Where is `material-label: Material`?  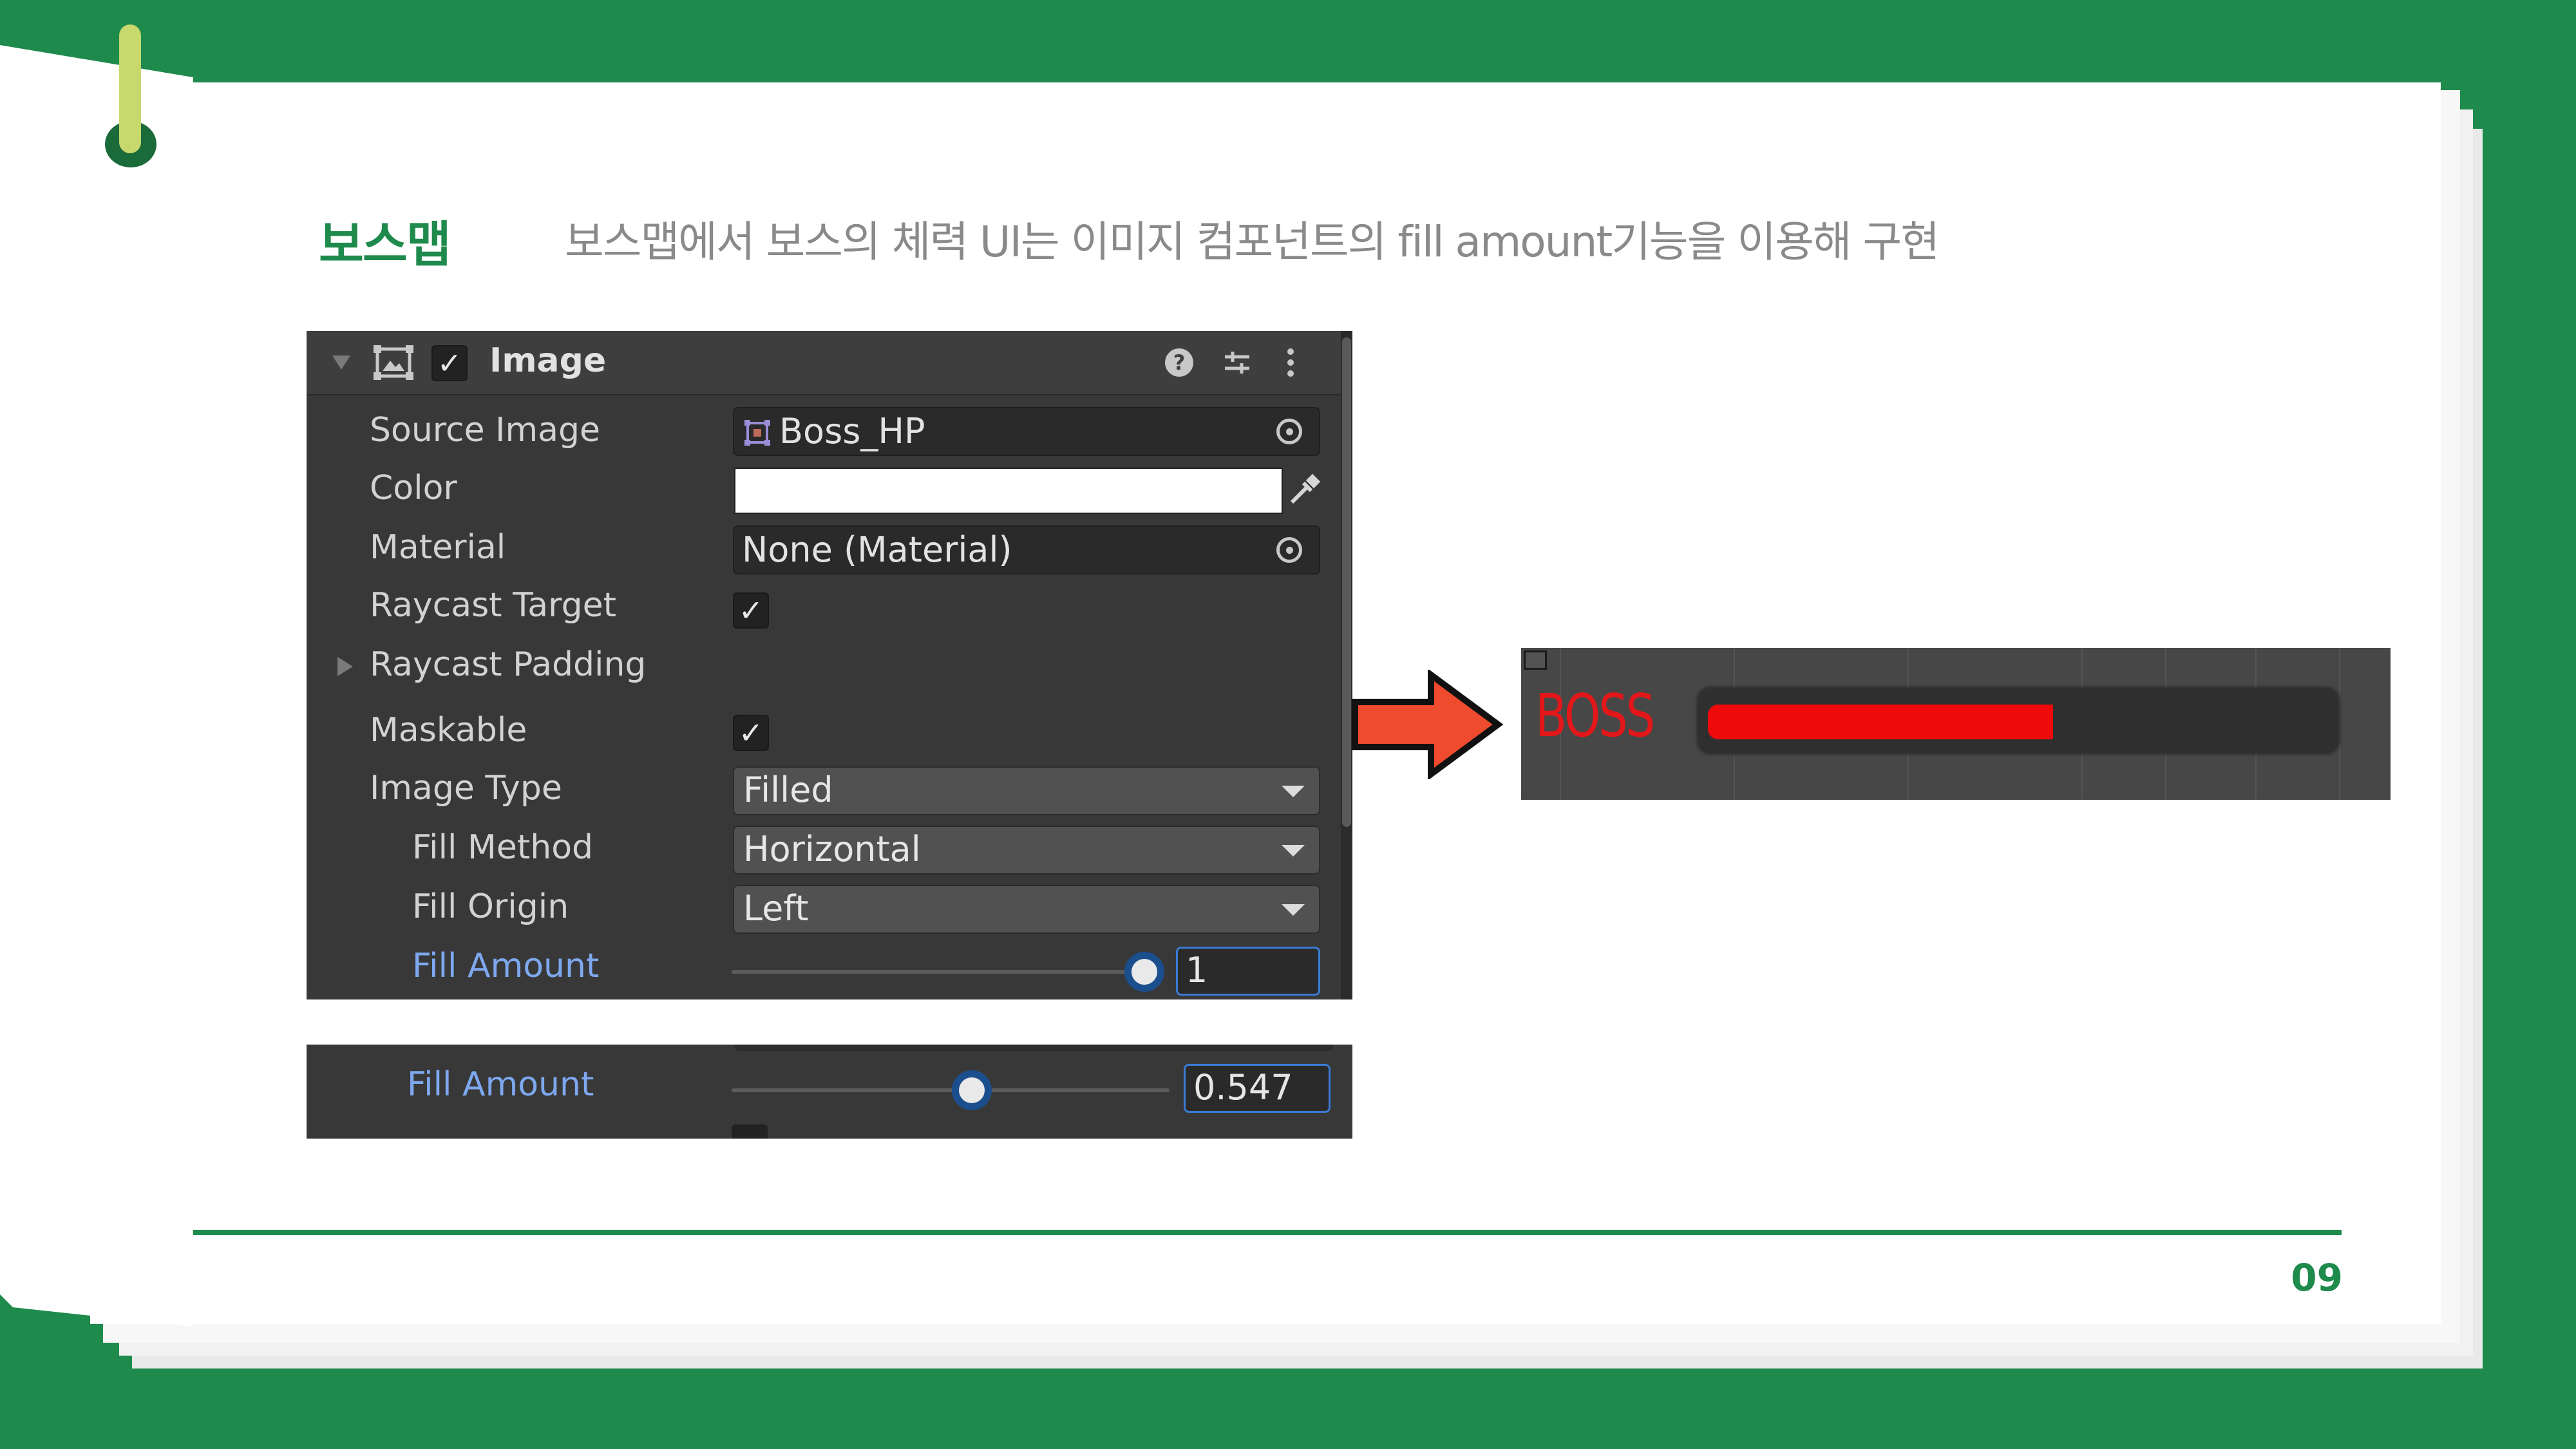 material-label: Material is located at coordinates (438, 547).